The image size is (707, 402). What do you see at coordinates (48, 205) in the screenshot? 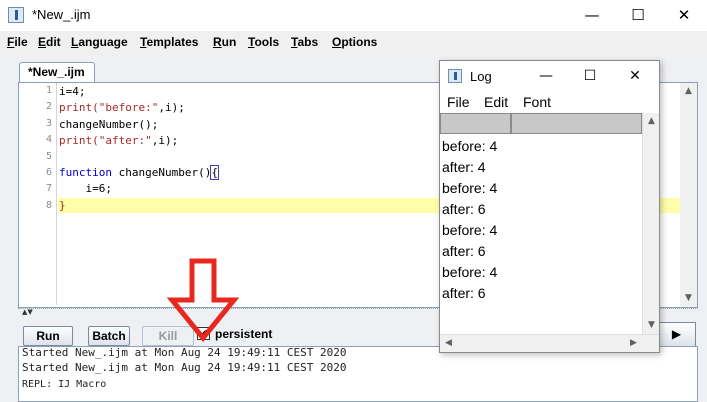
I see `line-number: 8` at bounding box center [48, 205].